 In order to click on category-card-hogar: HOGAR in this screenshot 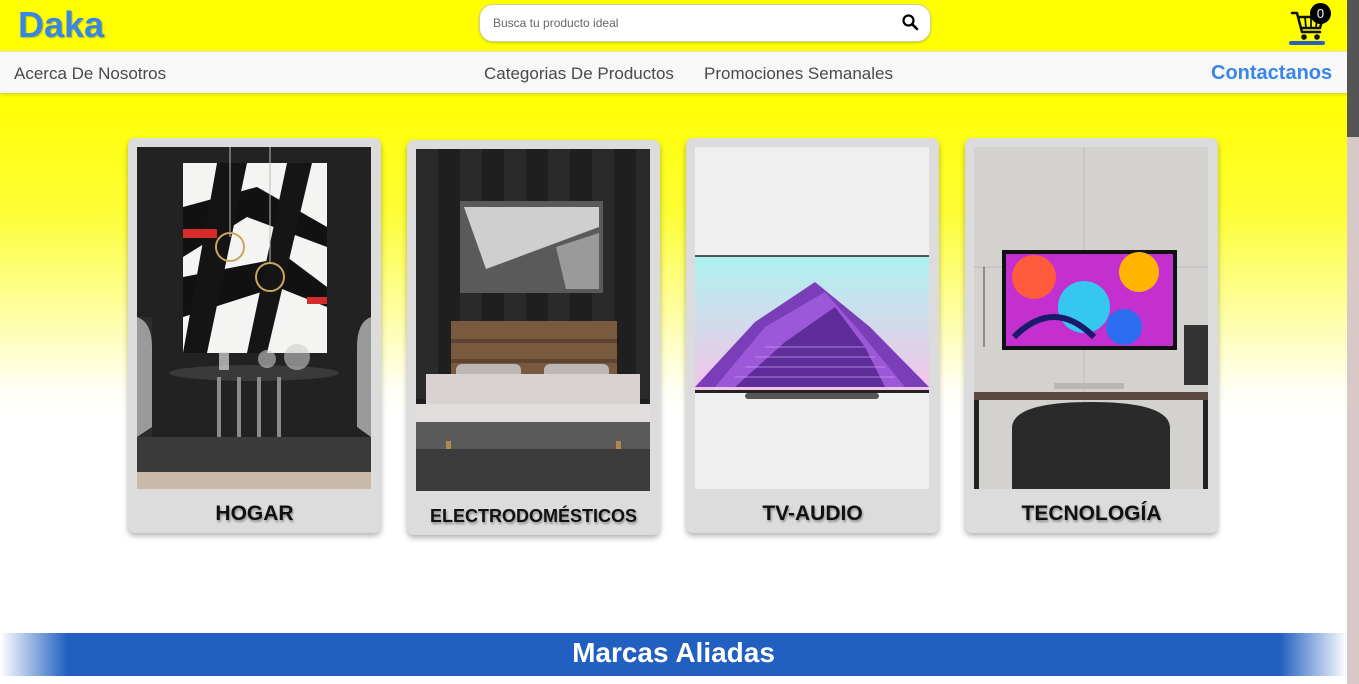, I will do `click(254, 335)`.